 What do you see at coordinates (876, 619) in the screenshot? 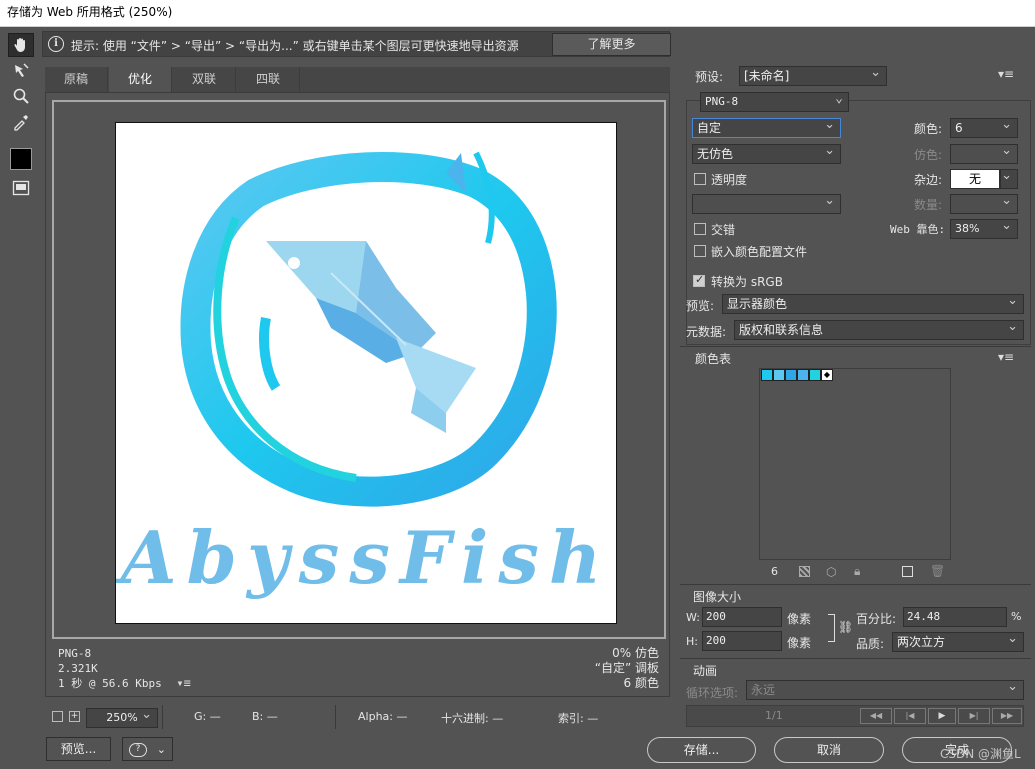
I see `percent-label: 百分比:` at bounding box center [876, 619].